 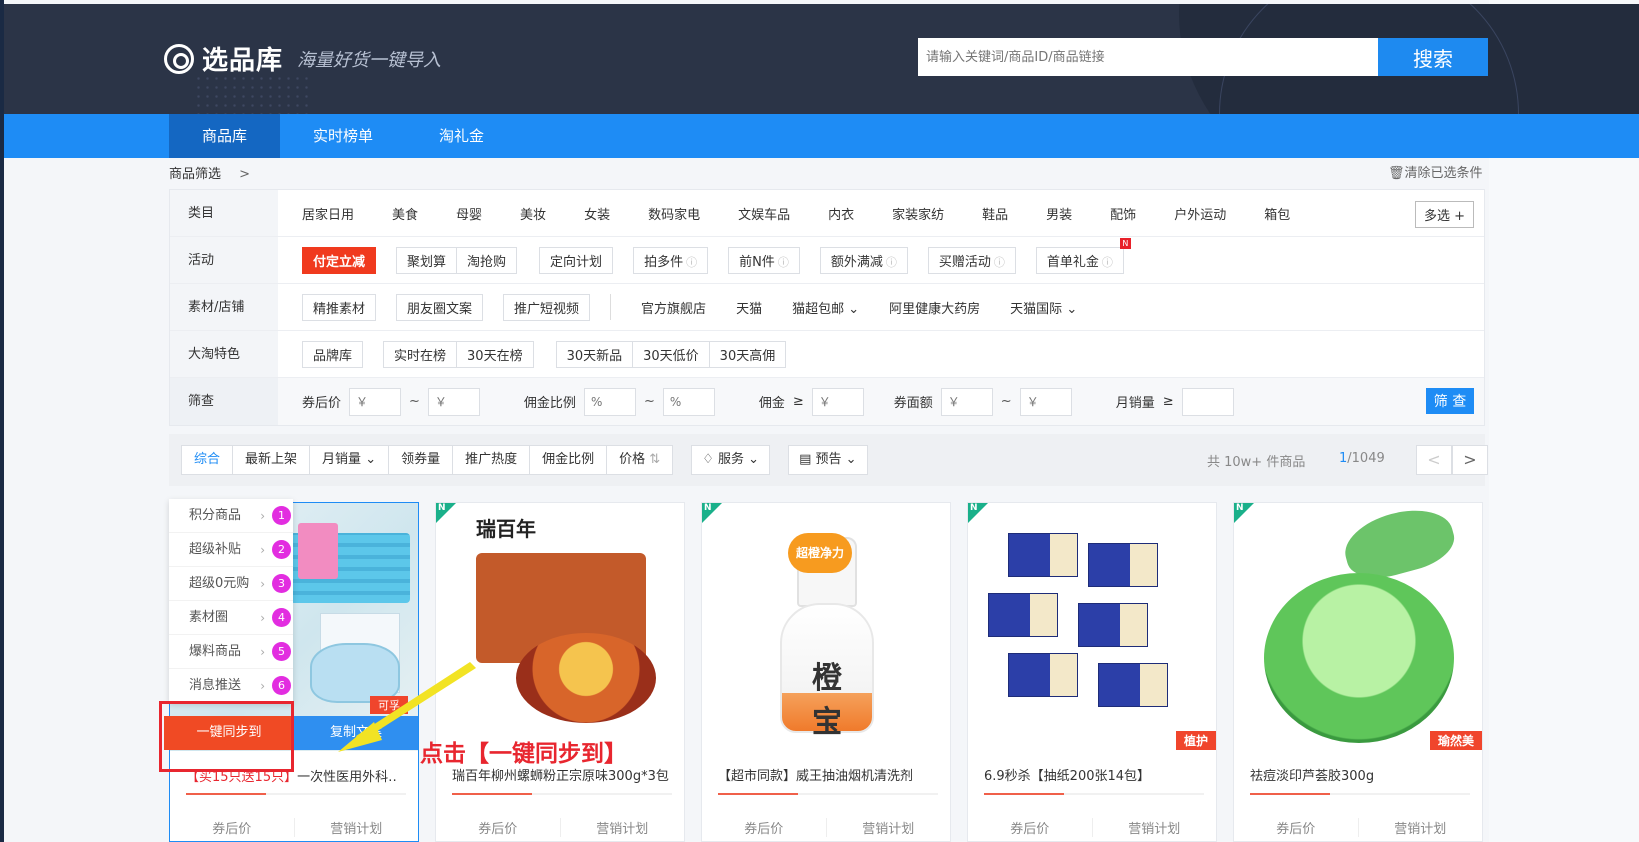 I want to click on commission-rate-max-input, so click(x=688, y=401).